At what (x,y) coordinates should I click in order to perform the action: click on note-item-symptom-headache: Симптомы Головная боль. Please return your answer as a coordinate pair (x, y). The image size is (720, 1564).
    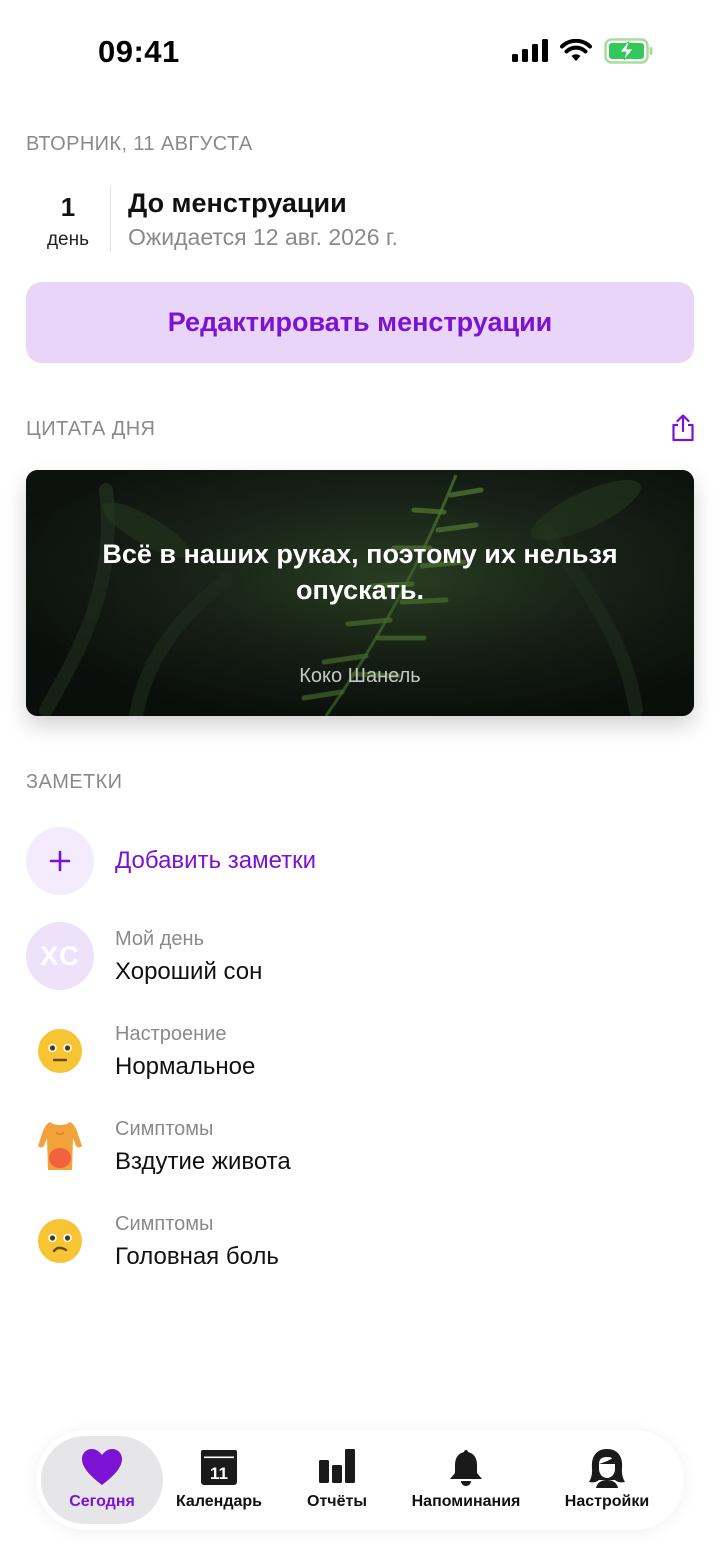
    Looking at the image, I should click on (360, 1242).